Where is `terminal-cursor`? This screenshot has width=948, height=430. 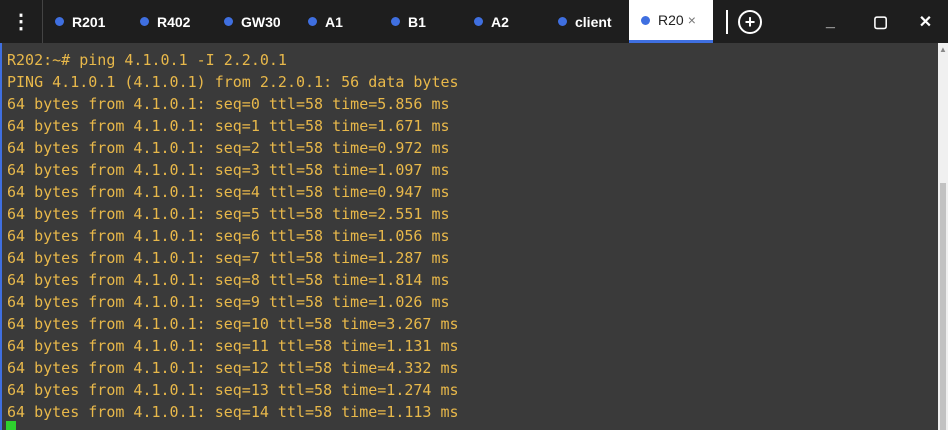 terminal-cursor is located at coordinates (11, 425).